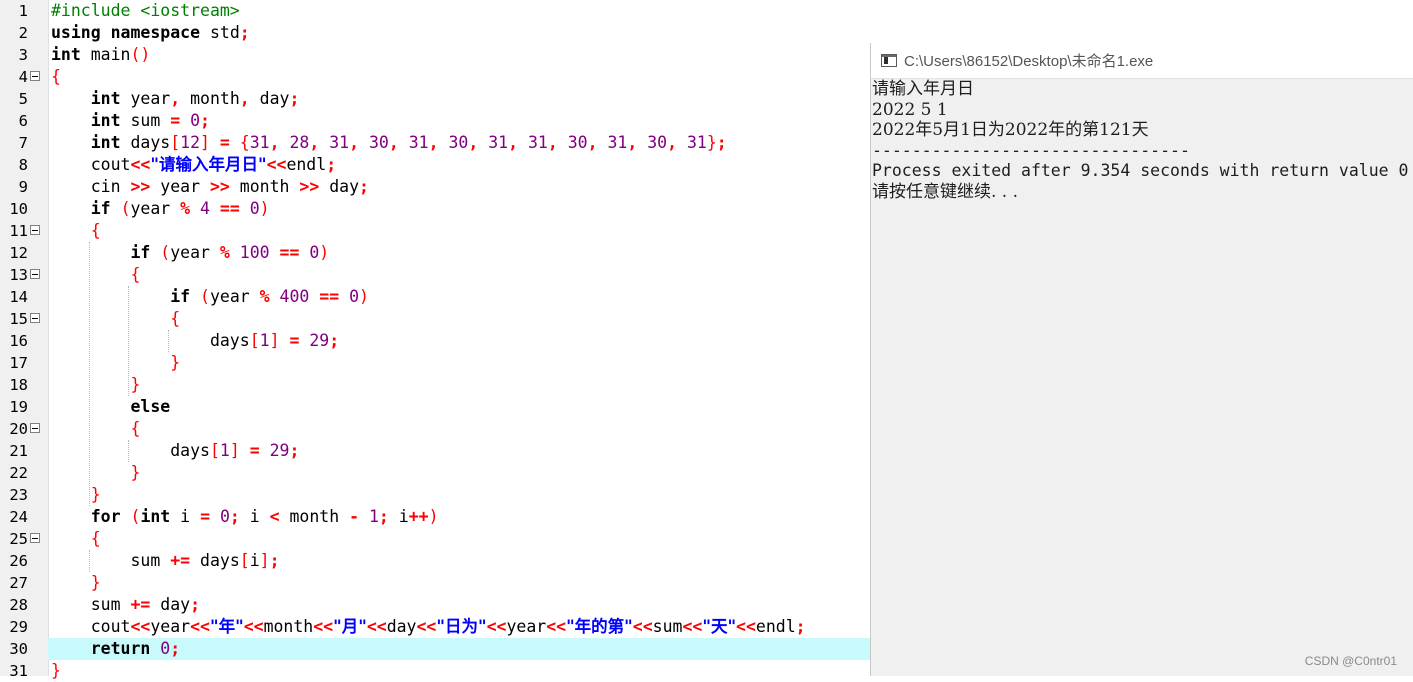 The height and width of the screenshot is (682, 1413). What do you see at coordinates (18, 429) in the screenshot?
I see `line-number: 20` at bounding box center [18, 429].